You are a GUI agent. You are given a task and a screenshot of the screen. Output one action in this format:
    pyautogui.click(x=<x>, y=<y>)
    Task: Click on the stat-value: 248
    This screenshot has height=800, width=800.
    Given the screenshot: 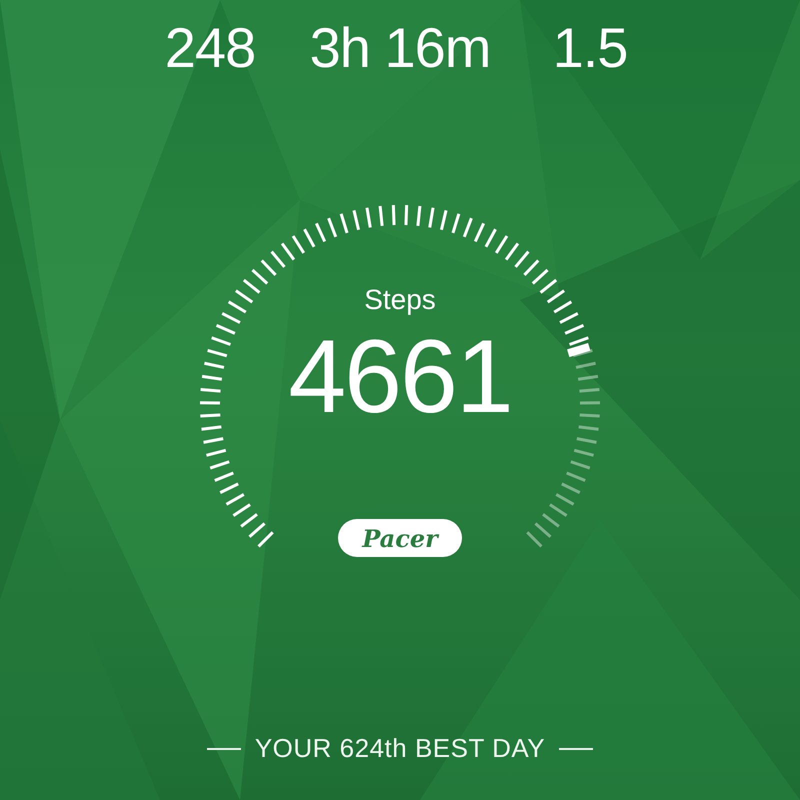 What is the action you would take?
    pyautogui.click(x=210, y=48)
    